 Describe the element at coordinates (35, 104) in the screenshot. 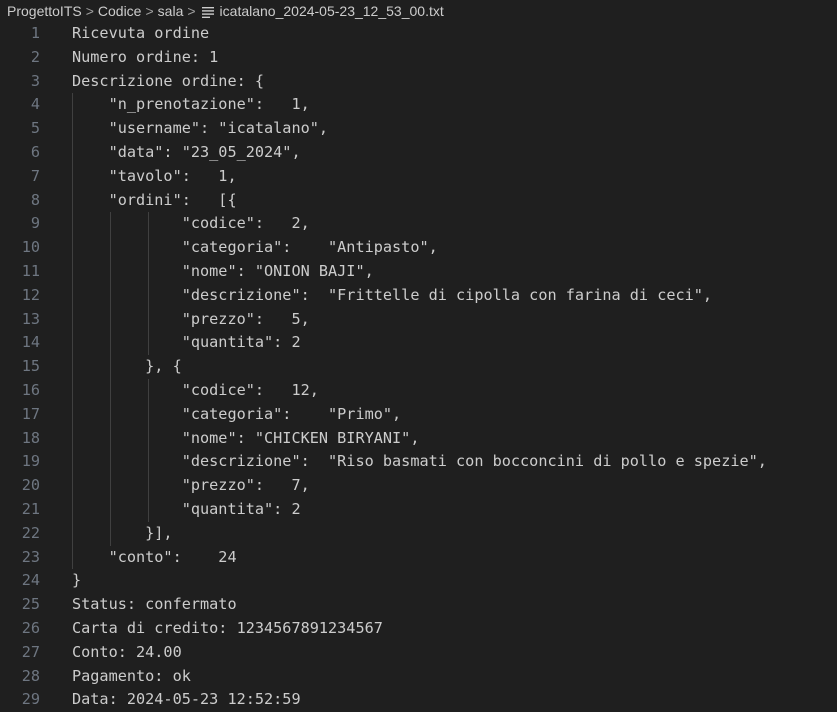

I see `line-number: 4` at that location.